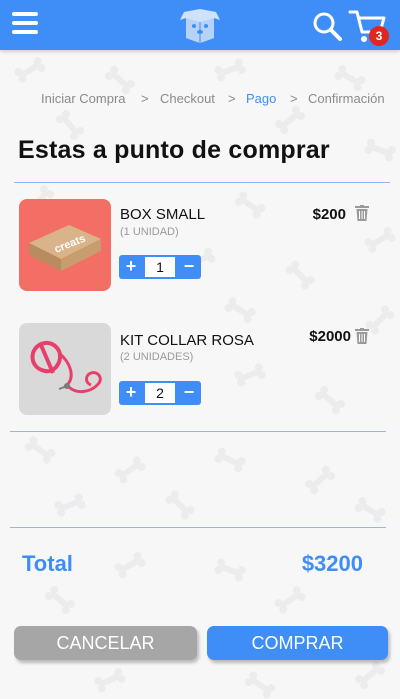  I want to click on product-units-label: (1 UNIDAD), so click(149, 232).